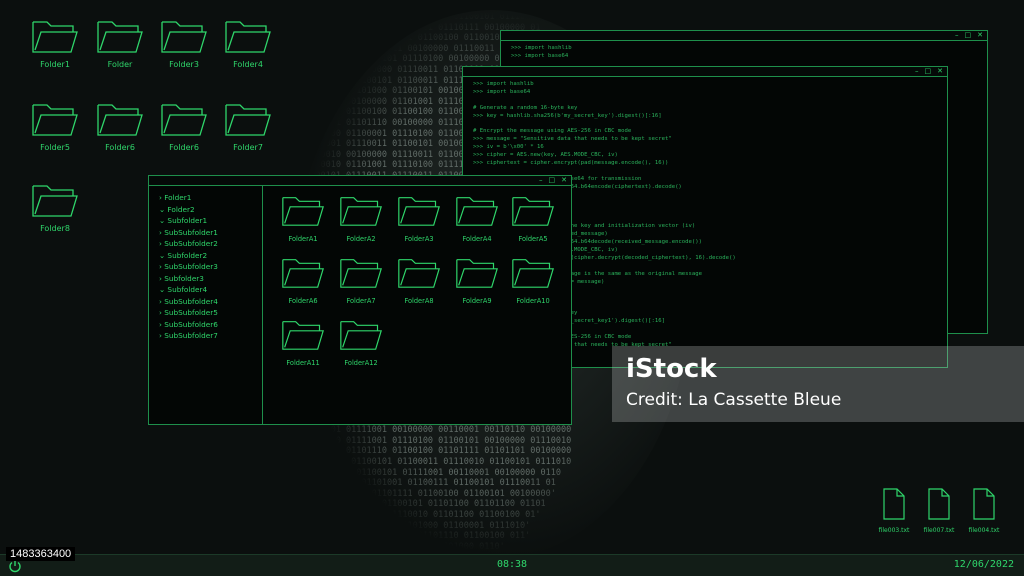 The width and height of the screenshot is (1024, 576). I want to click on text-file: file007.txt, so click(939, 511).